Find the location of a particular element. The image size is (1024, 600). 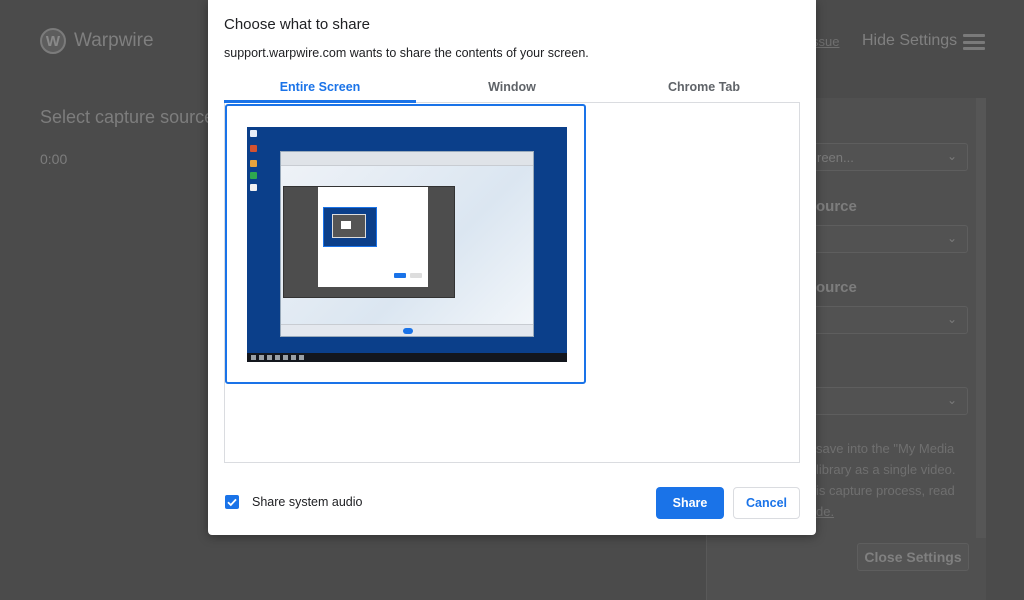

description-line: save into the "My Media is located at coordinates (885, 448).